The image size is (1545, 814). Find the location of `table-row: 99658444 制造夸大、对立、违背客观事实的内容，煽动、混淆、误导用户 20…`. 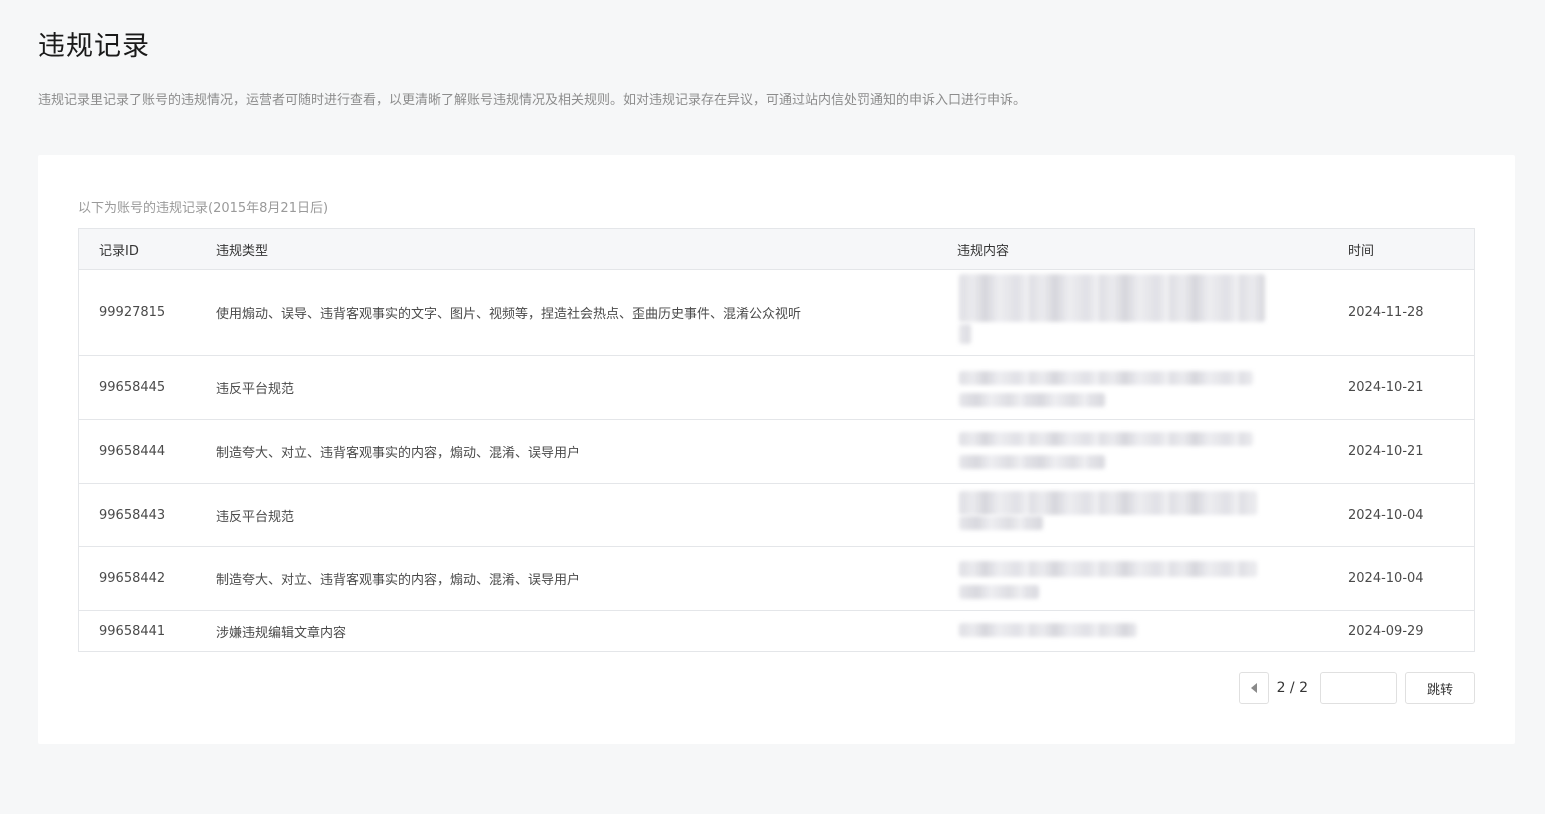

table-row: 99658444 制造夸大、对立、违背客观事实的内容，煽动、混淆、误导用户 20… is located at coordinates (776, 452).